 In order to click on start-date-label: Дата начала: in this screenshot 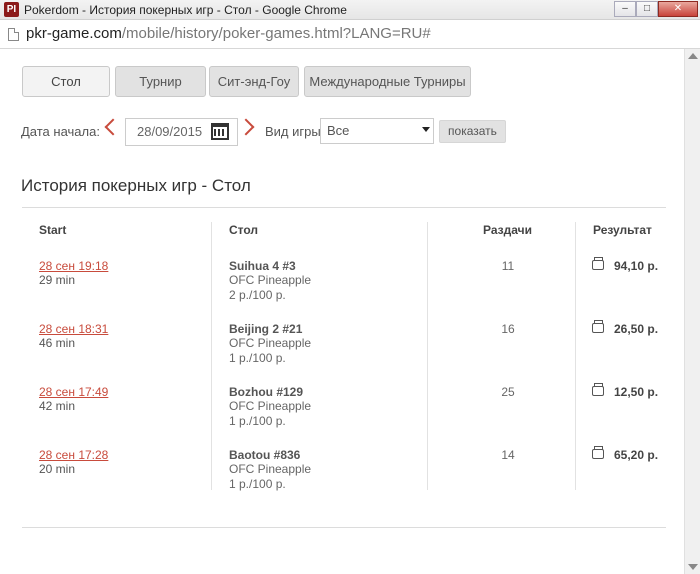, I will do `click(60, 131)`.